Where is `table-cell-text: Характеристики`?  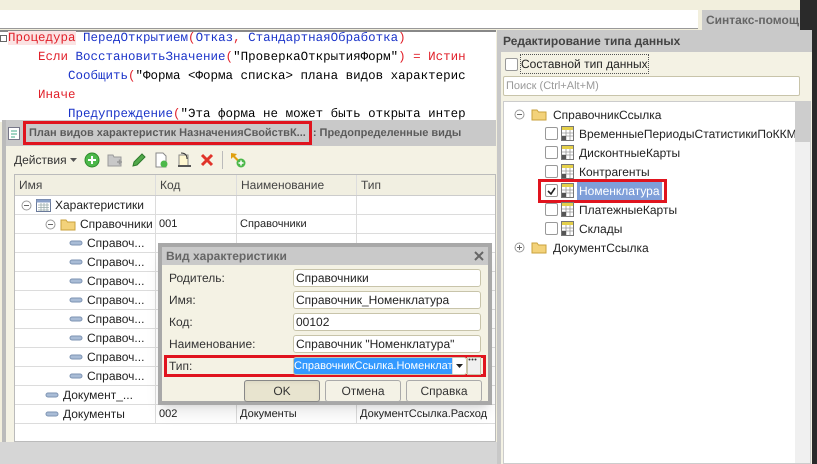
table-cell-text: Характеристики is located at coordinates (99, 205).